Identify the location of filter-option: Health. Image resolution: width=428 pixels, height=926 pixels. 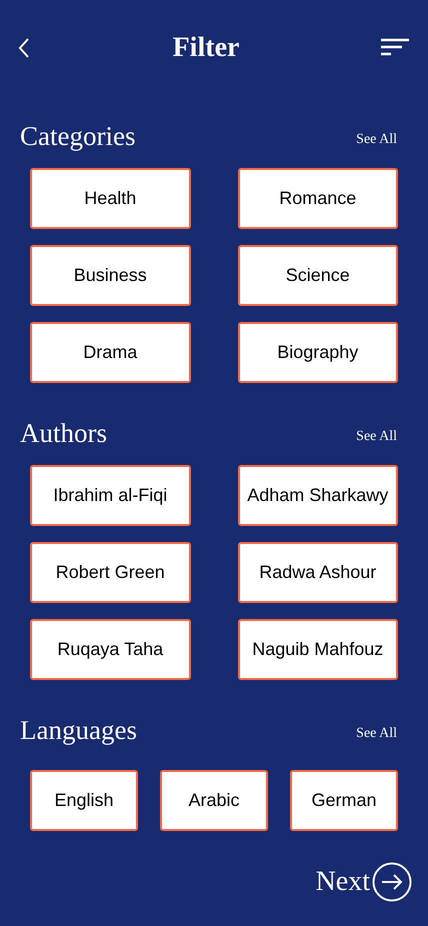
(110, 198).